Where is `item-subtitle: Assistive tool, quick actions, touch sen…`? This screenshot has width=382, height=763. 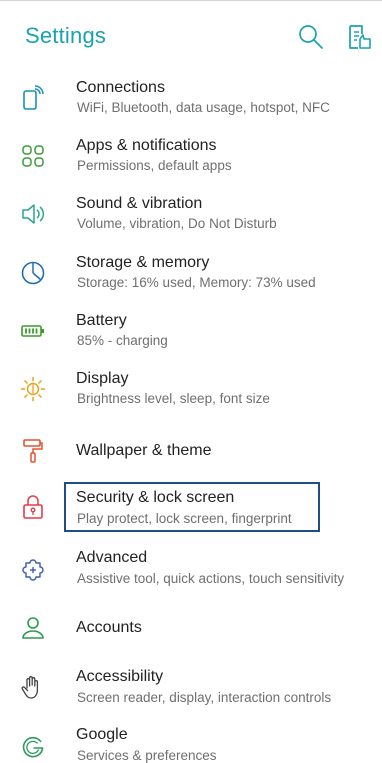
item-subtitle: Assistive tool, quick actions, touch sen… is located at coordinates (211, 578).